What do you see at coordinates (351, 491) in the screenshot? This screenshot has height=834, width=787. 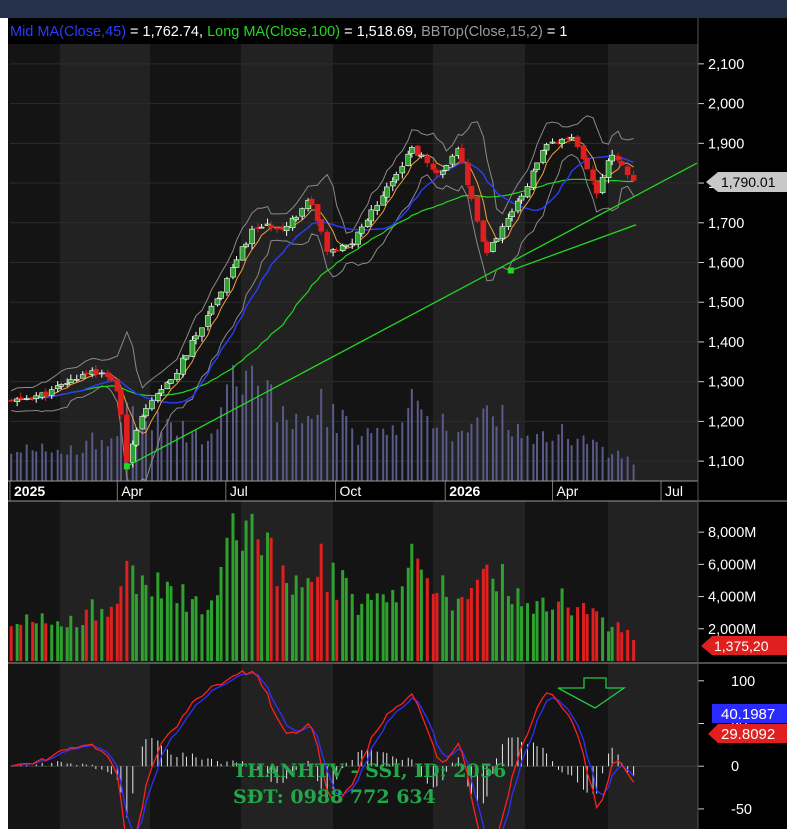 I see `time-tick-label: Oct` at bounding box center [351, 491].